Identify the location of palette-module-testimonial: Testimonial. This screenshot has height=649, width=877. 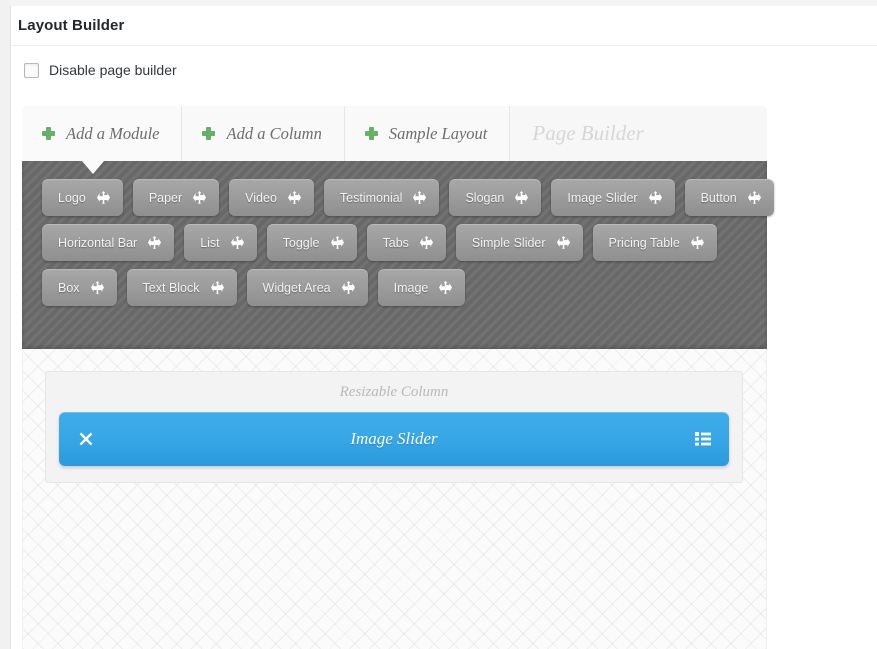
(381, 197).